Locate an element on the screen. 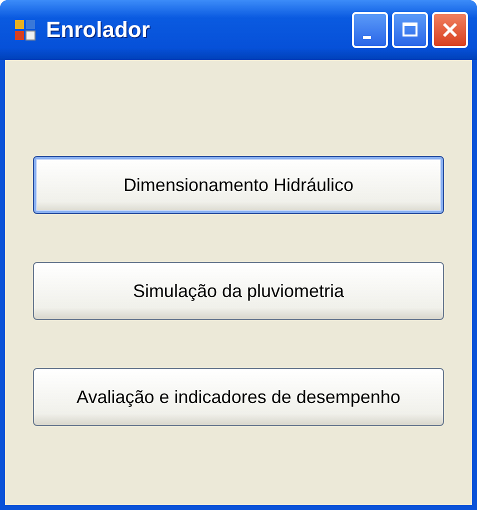  app-icon is located at coordinates (25, 30).